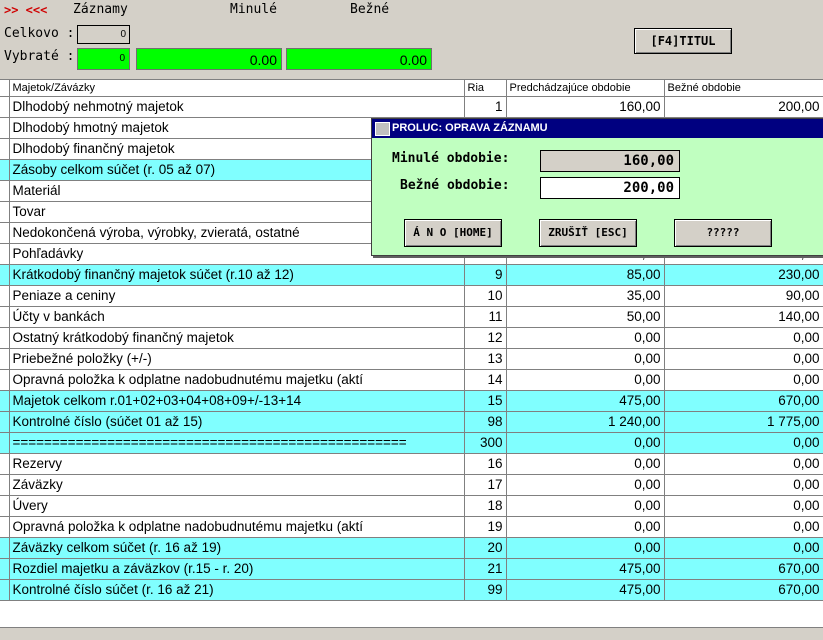 This screenshot has width=823, height=640. I want to click on dialog-prev-field: 160,00, so click(610, 161).